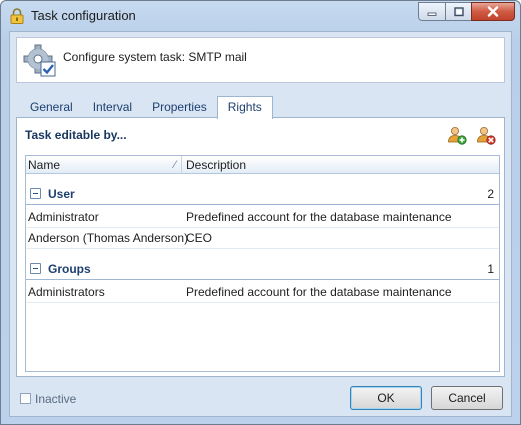 Image resolution: width=521 pixels, height=425 pixels. Describe the element at coordinates (467, 398) in the screenshot. I see `cancel-button: Cancel` at that location.